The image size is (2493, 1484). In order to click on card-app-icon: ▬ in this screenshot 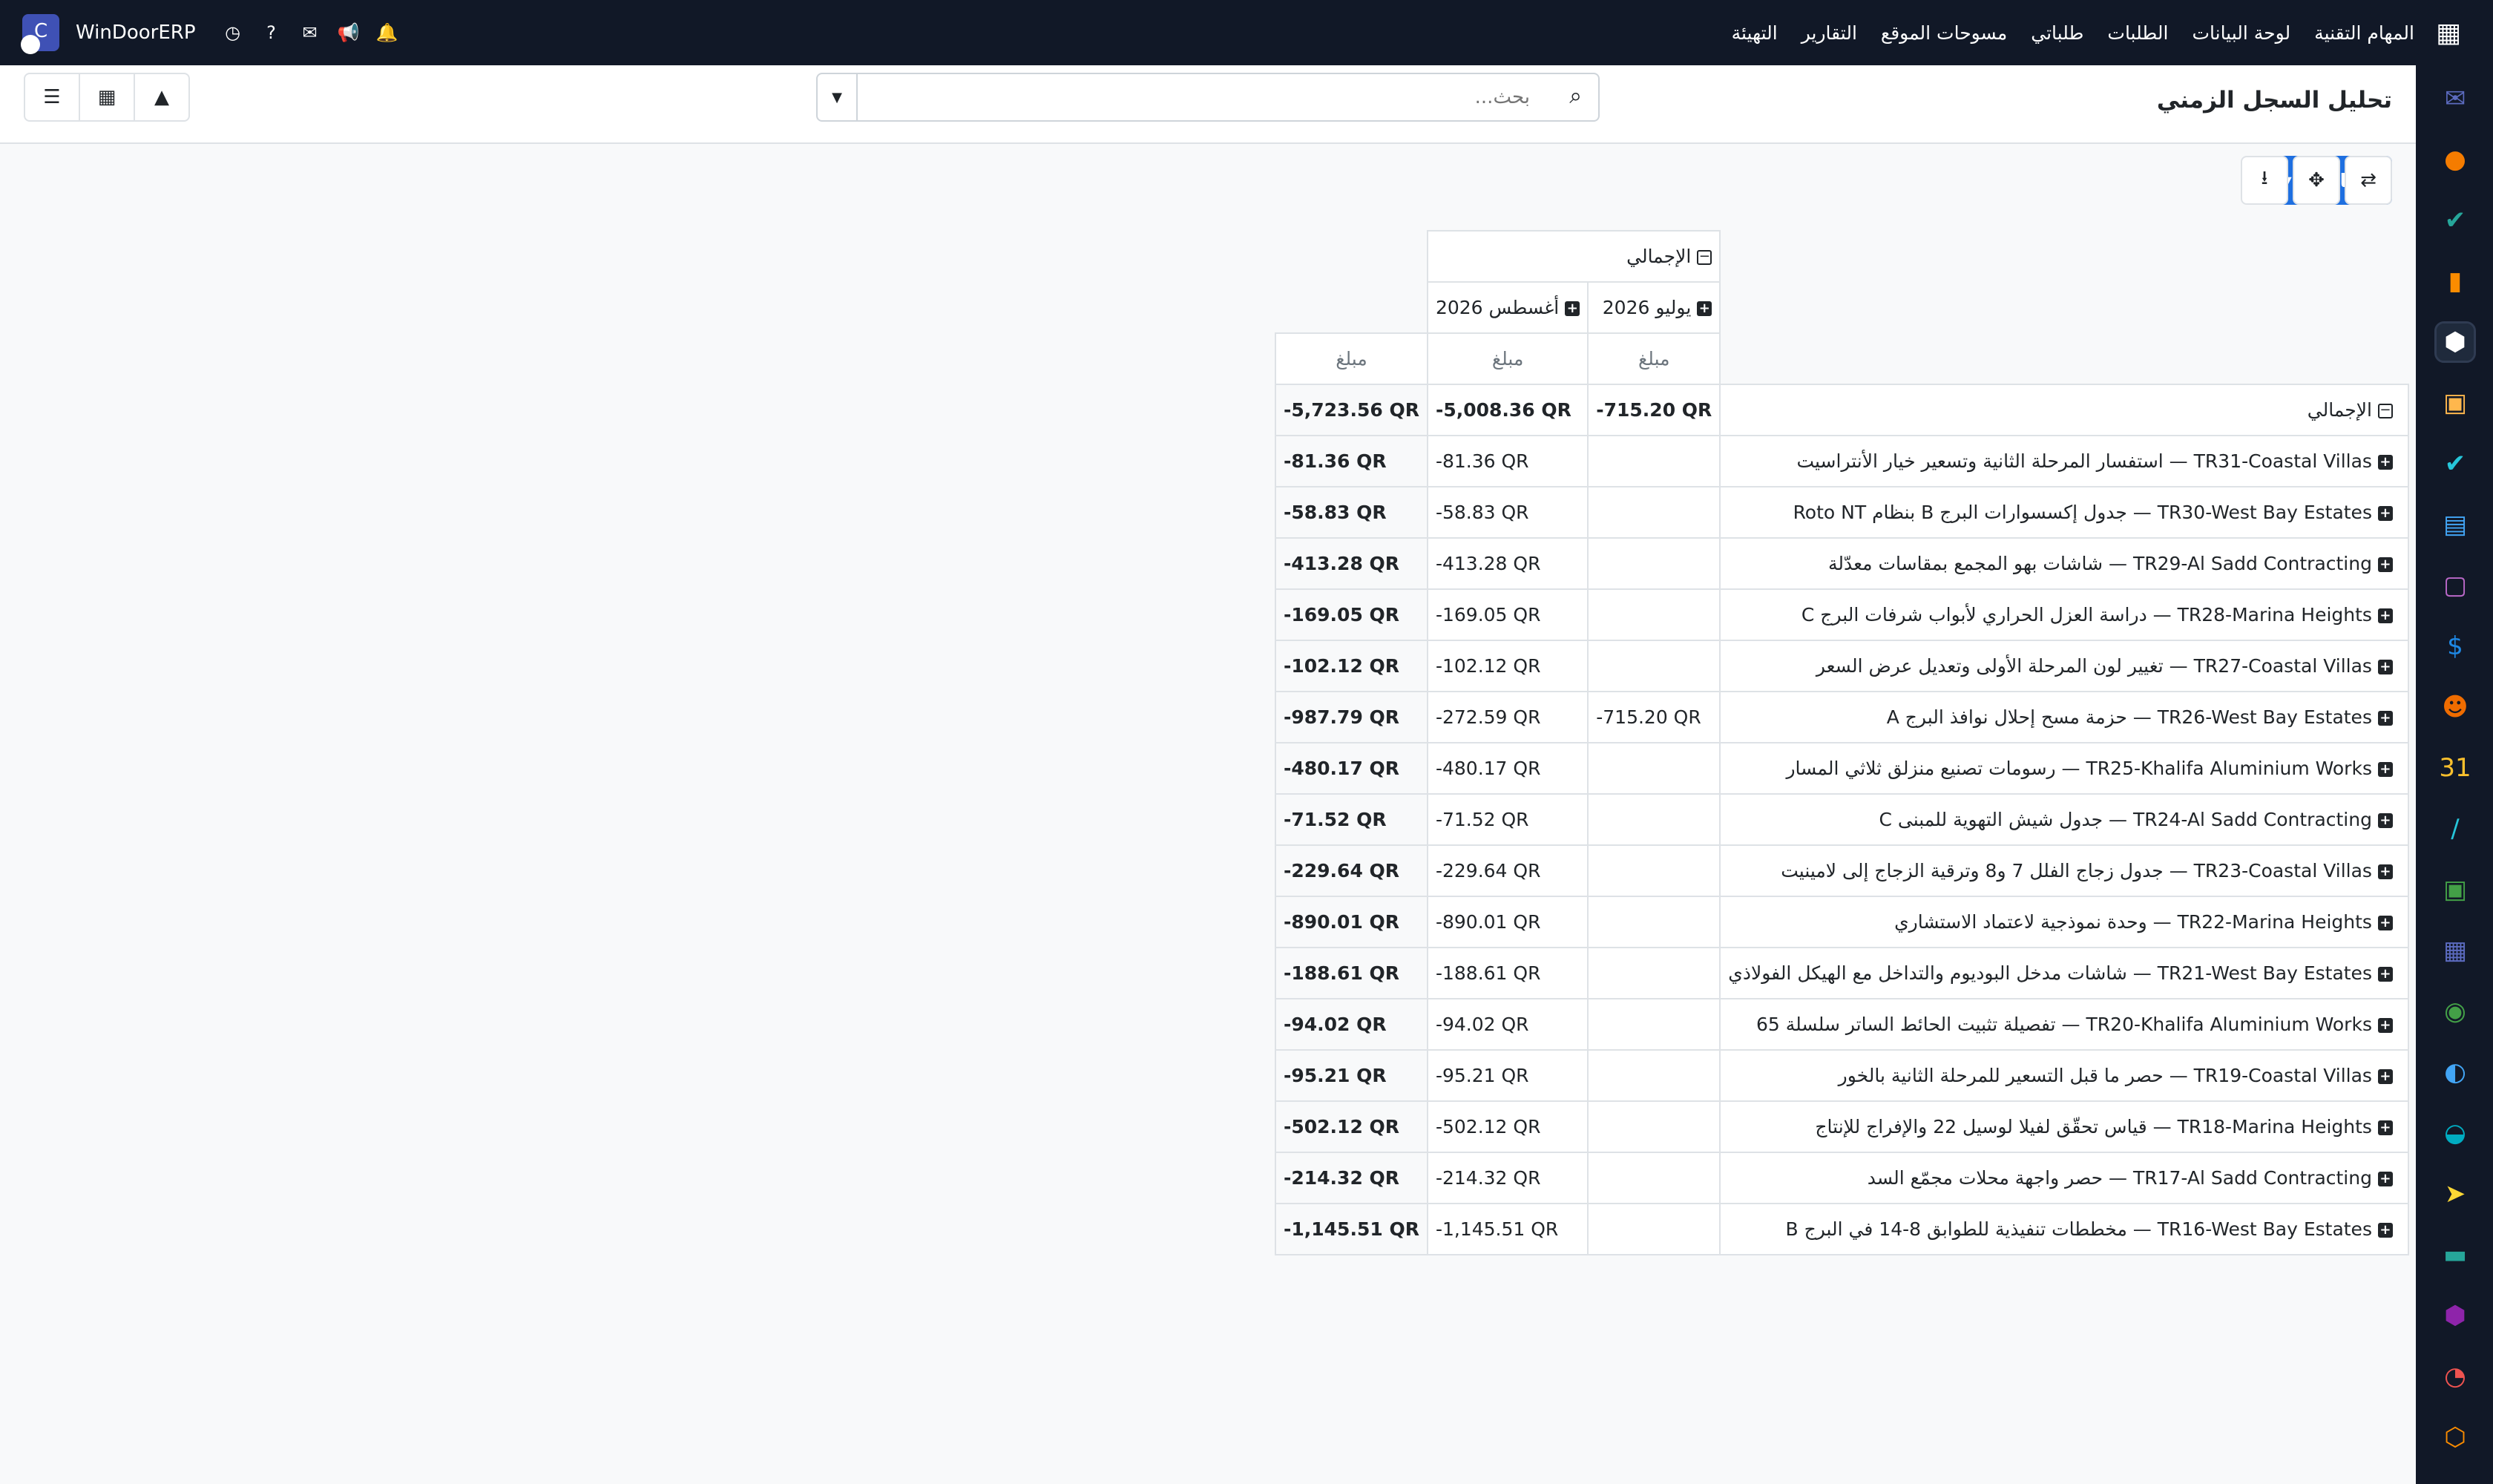, I will do `click(2455, 1254)`.